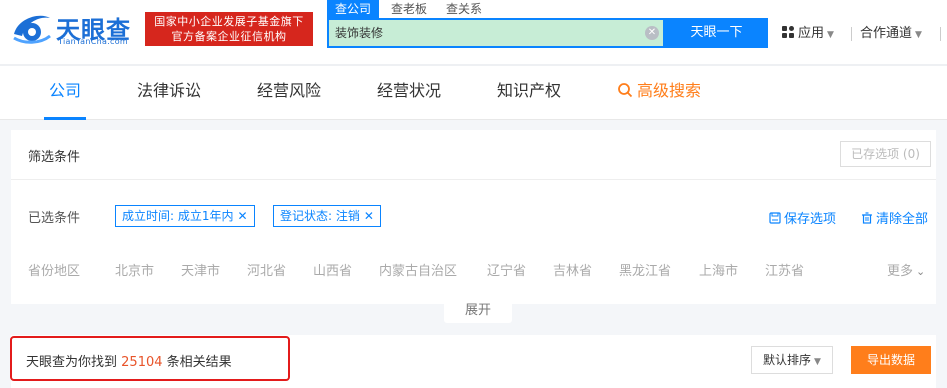 The height and width of the screenshot is (388, 947). What do you see at coordinates (75, 28) in the screenshot?
I see `logo: 天眼查 TianYanCha.com` at bounding box center [75, 28].